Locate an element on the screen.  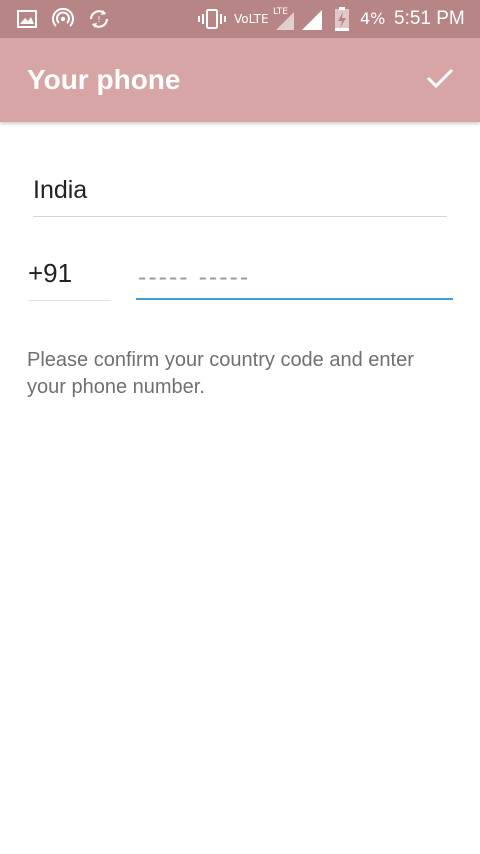
hotspot-icon is located at coordinates (63, 19).